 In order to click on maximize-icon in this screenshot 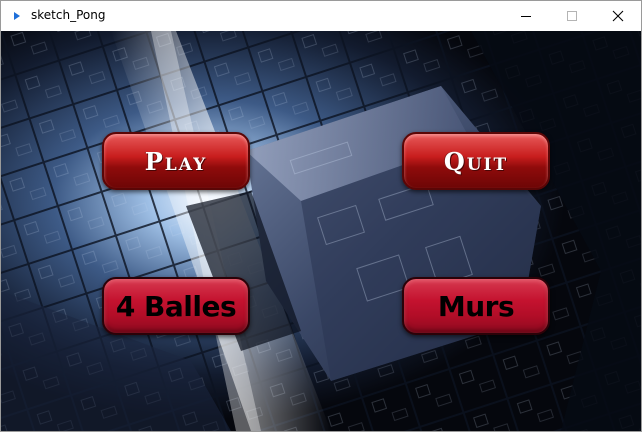, I will do `click(572, 16)`.